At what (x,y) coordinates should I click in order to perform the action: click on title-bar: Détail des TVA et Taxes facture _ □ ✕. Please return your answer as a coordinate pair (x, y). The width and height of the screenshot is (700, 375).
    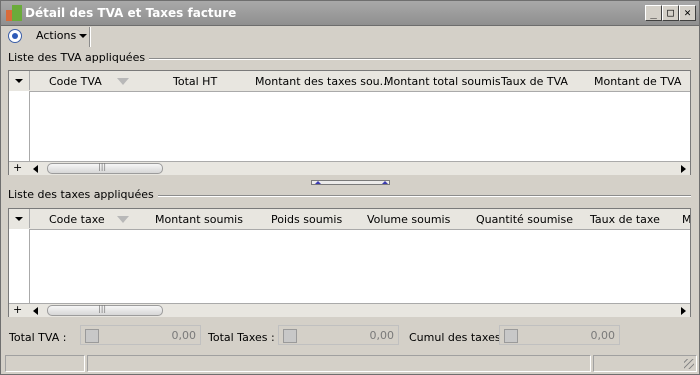
    Looking at the image, I should click on (350, 13).